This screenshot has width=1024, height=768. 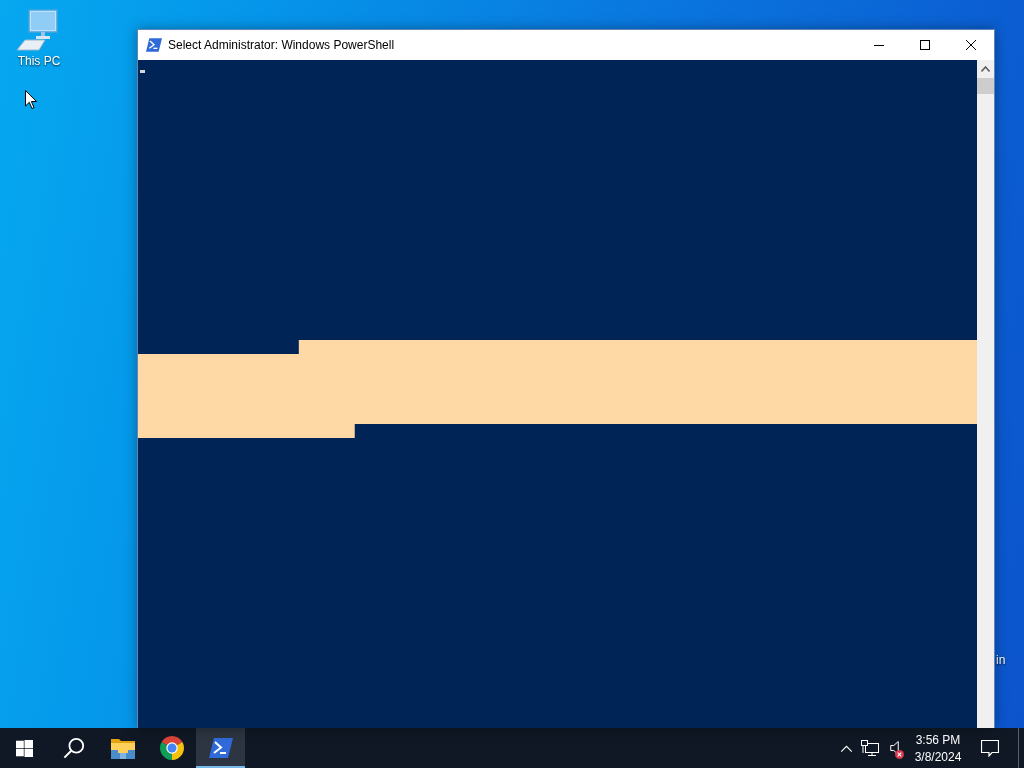 I want to click on clock-button: 3:56 PM 3/8/2024, so click(x=938, y=748).